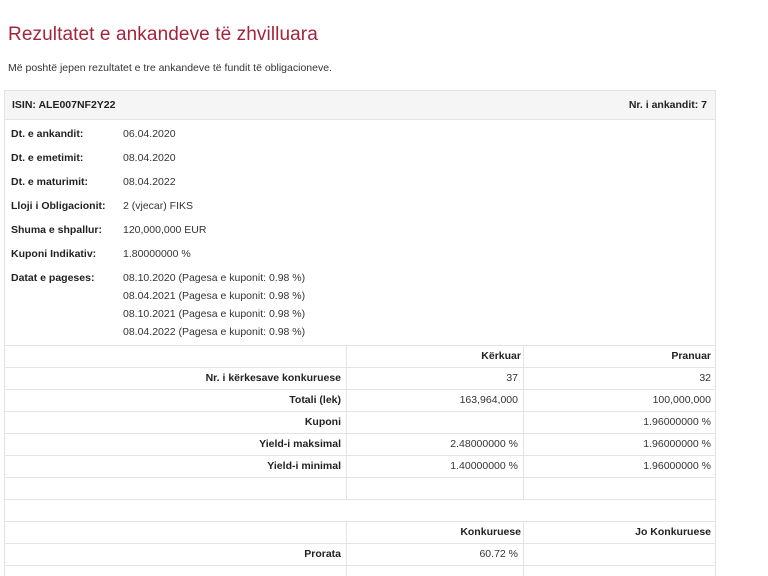  What do you see at coordinates (501, 356) in the screenshot?
I see `col-requested-header: Kërkuar` at bounding box center [501, 356].